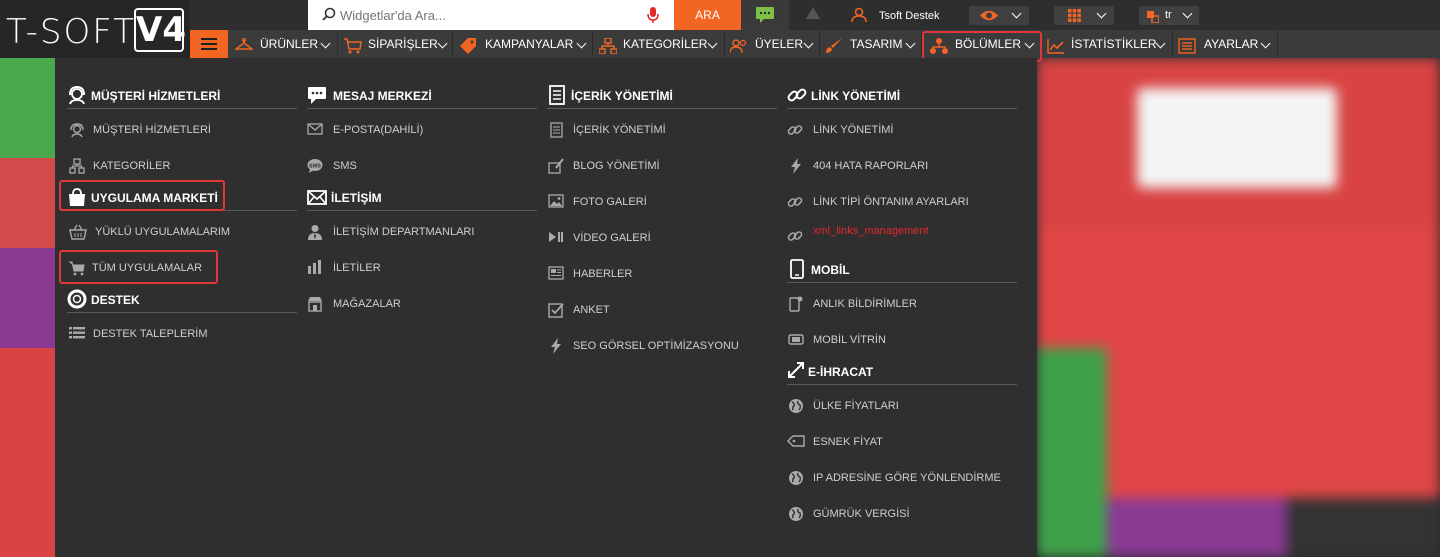 The height and width of the screenshot is (557, 1440). What do you see at coordinates (657, 131) in the screenshot?
I see `menu-item-icerik-yonetimi: İÇERİK YÖNETİMİ` at bounding box center [657, 131].